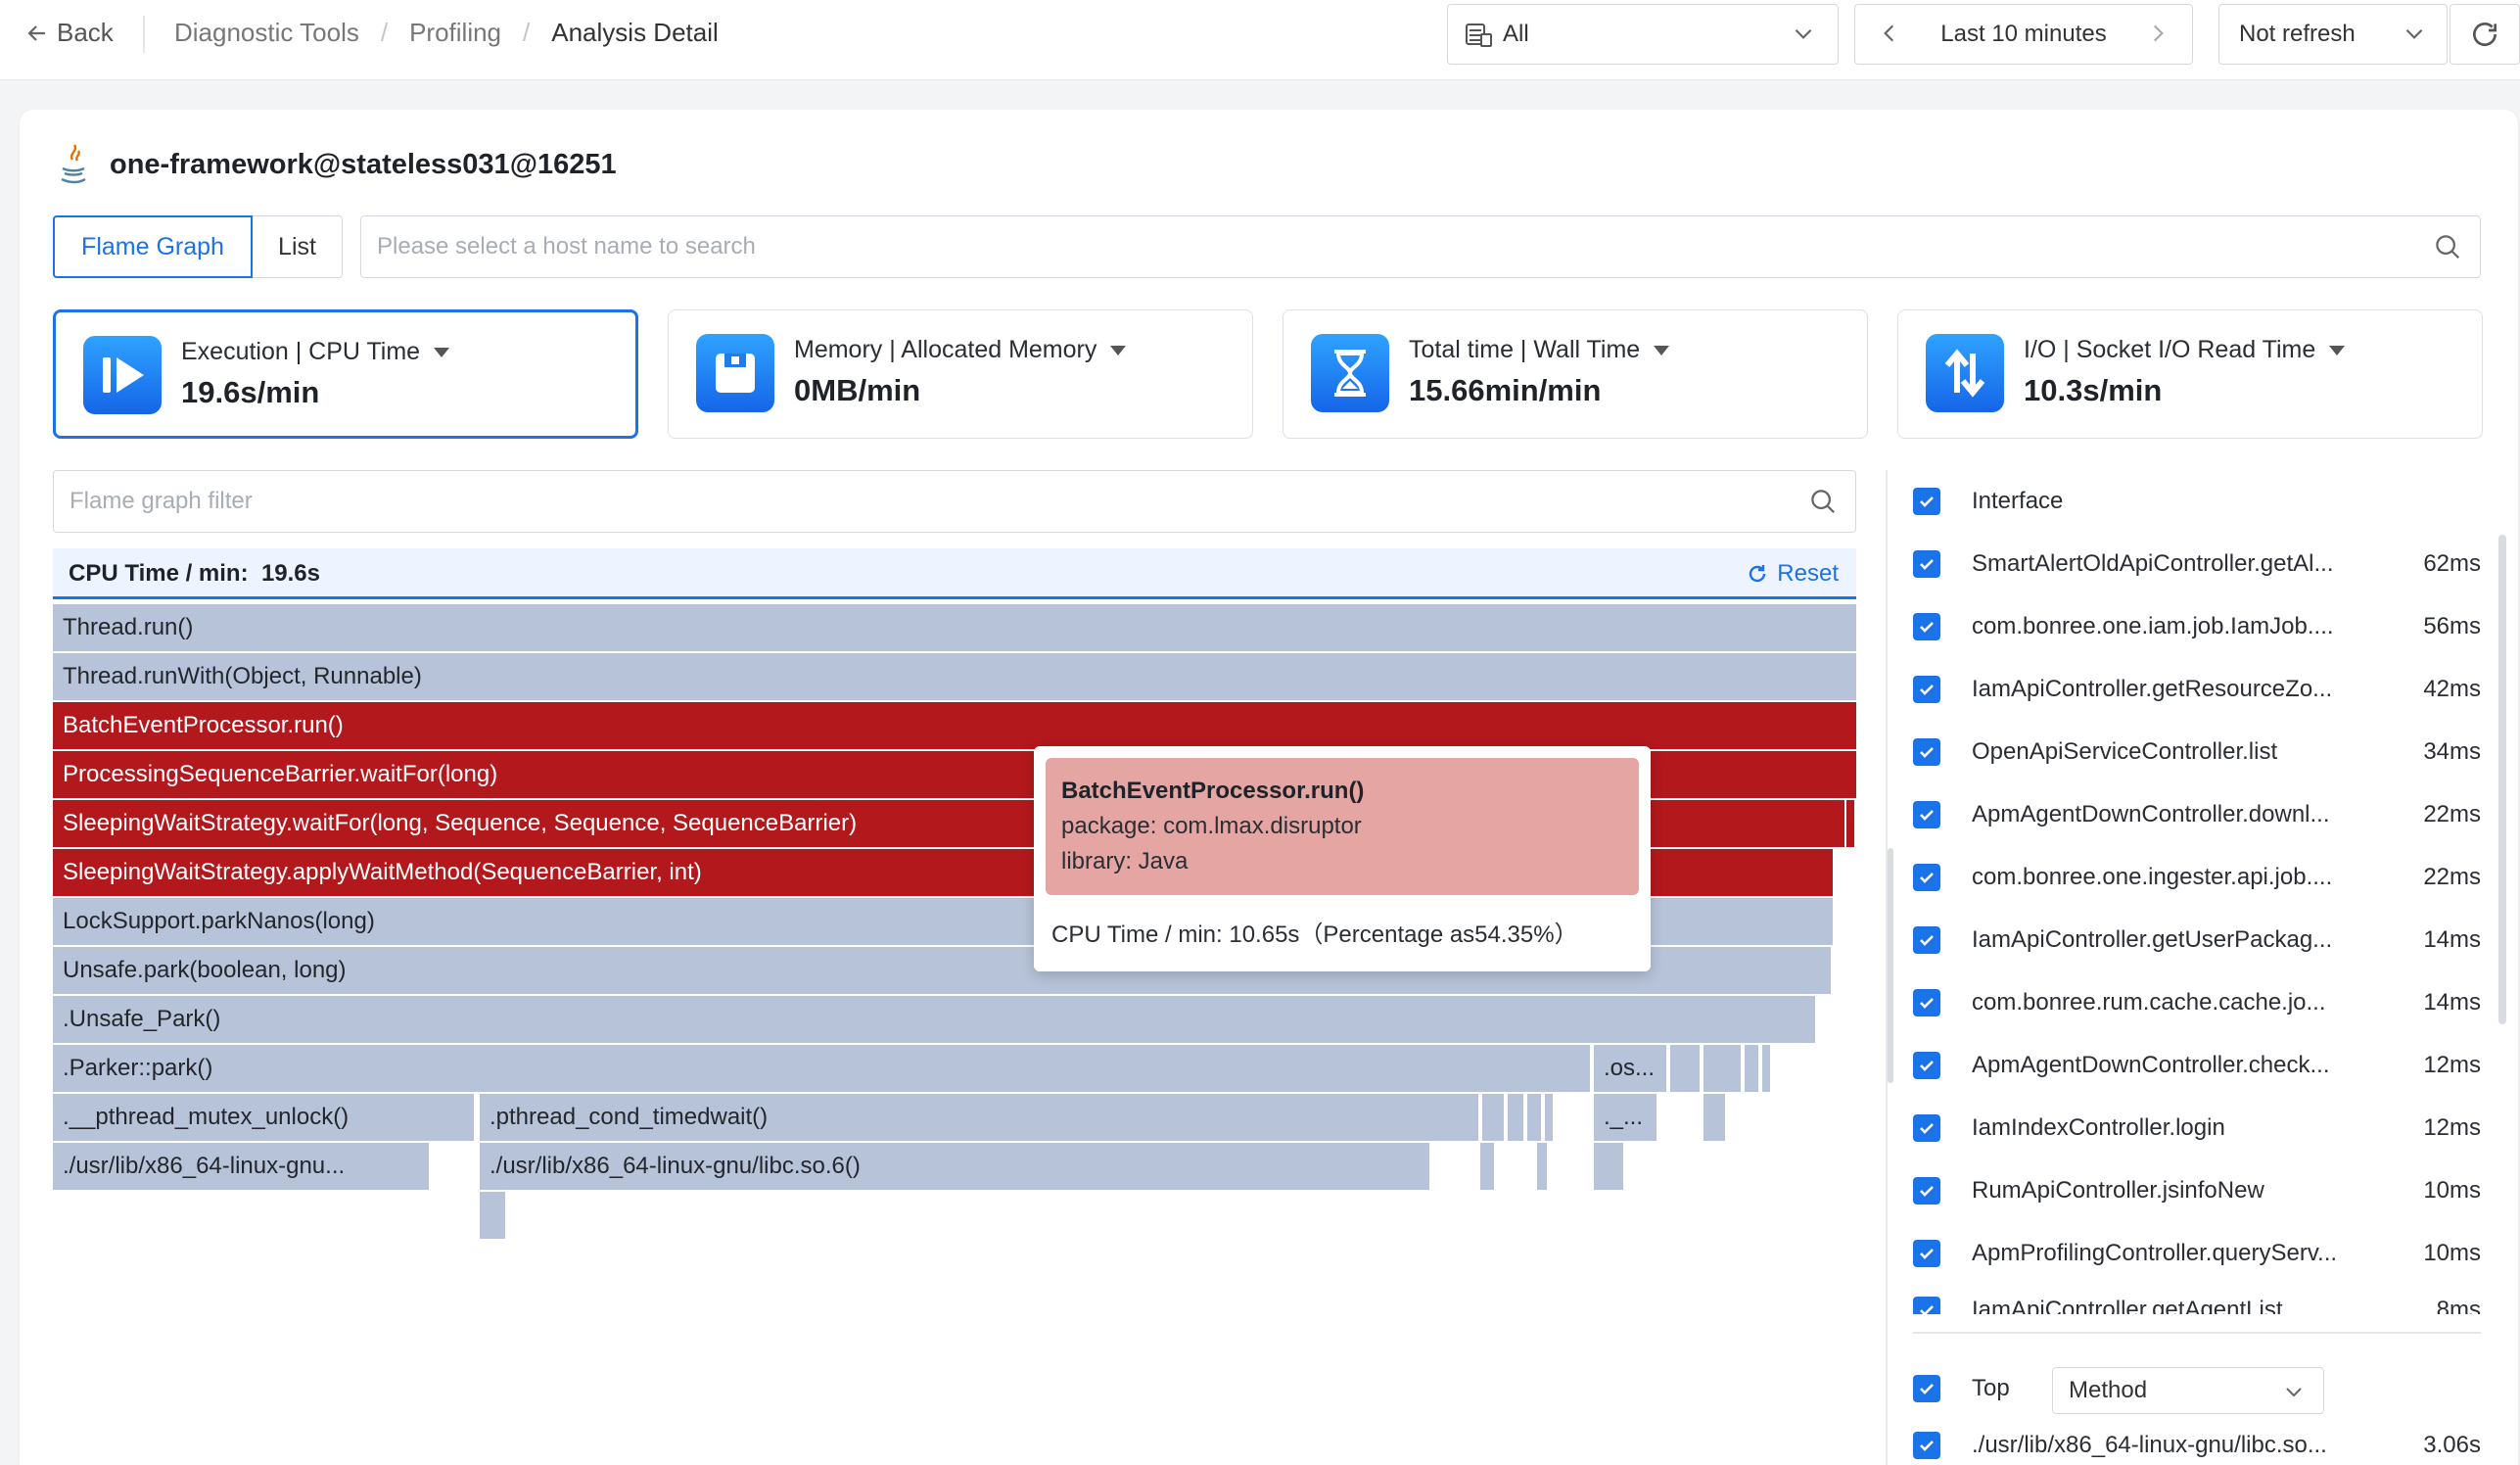 This screenshot has height=1465, width=2520. I want to click on play-icon, so click(122, 375).